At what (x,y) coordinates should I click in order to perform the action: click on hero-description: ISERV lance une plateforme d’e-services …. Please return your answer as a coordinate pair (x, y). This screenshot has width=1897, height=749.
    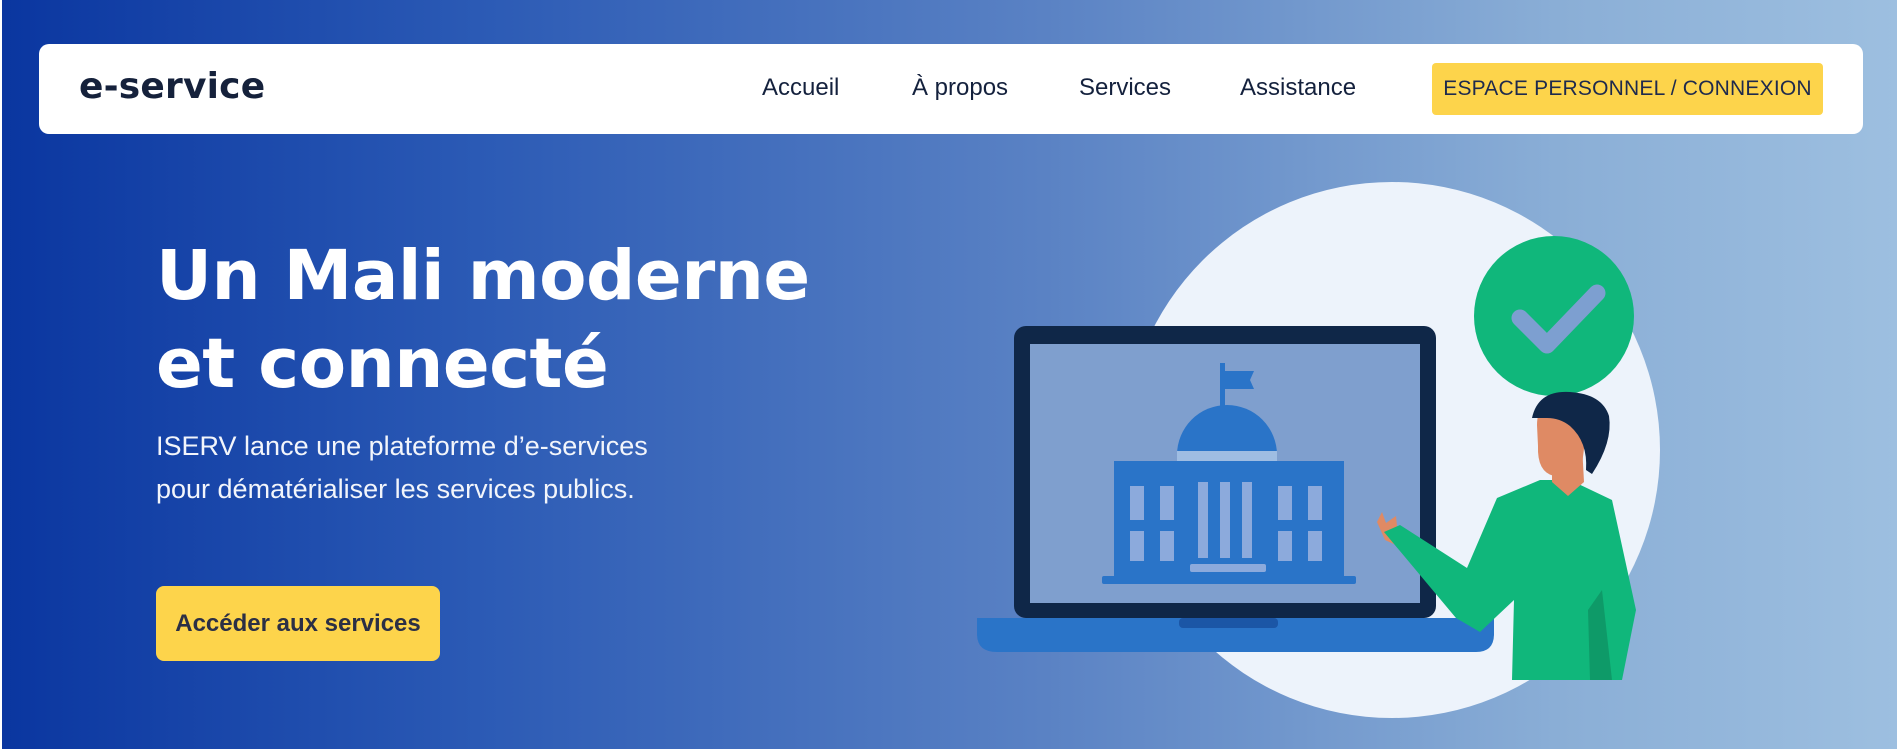
    Looking at the image, I should click on (402, 467).